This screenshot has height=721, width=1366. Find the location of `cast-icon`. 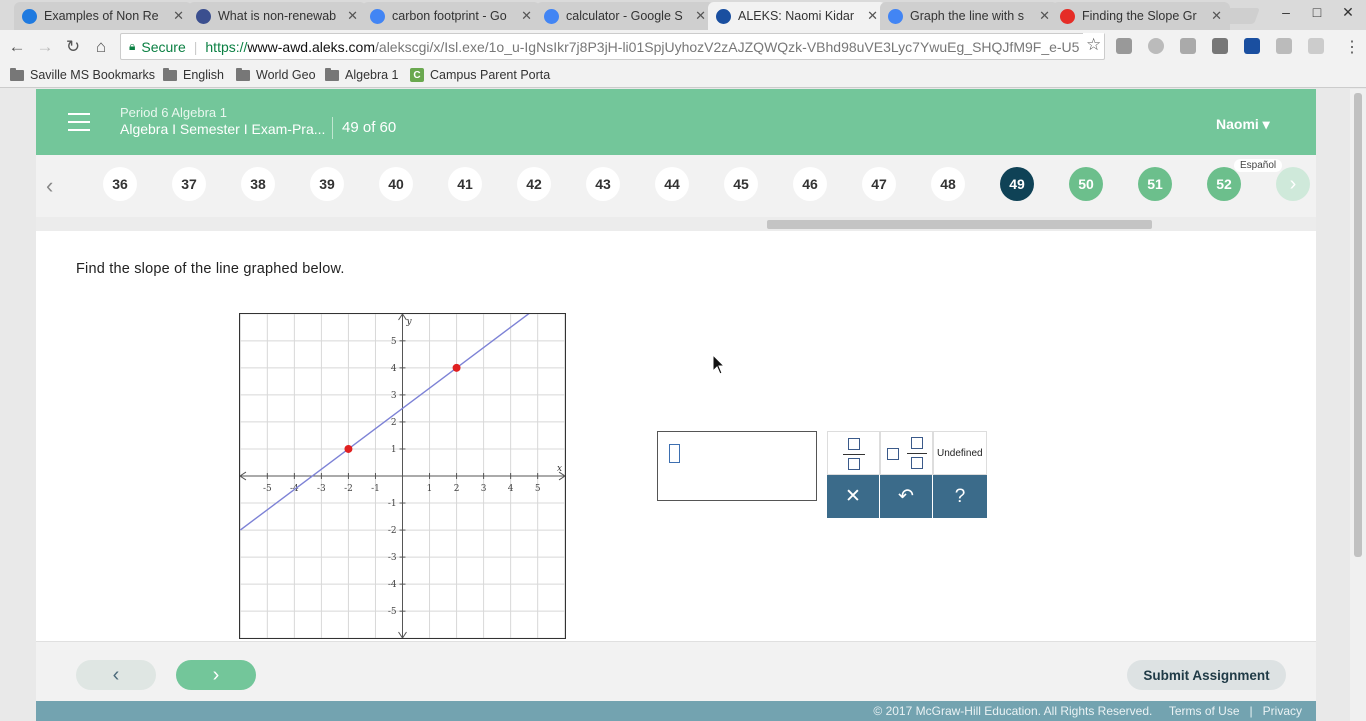

cast-icon is located at coordinates (1124, 46).